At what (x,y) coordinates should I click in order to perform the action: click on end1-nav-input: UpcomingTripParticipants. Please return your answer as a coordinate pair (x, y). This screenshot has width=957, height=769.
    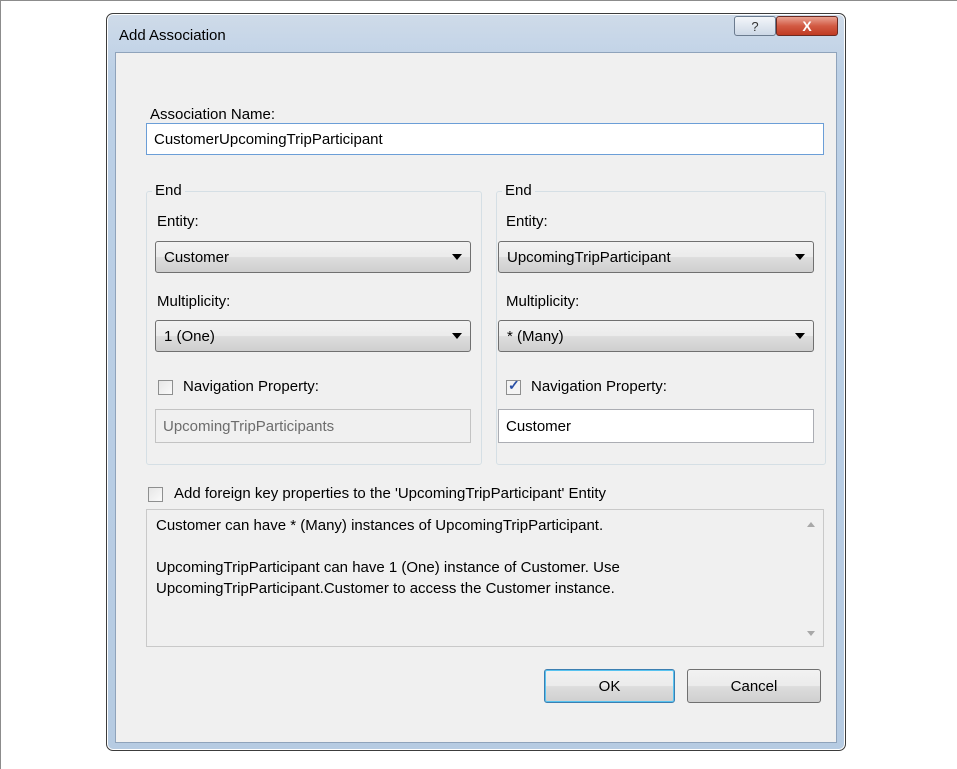
    Looking at the image, I should click on (313, 426).